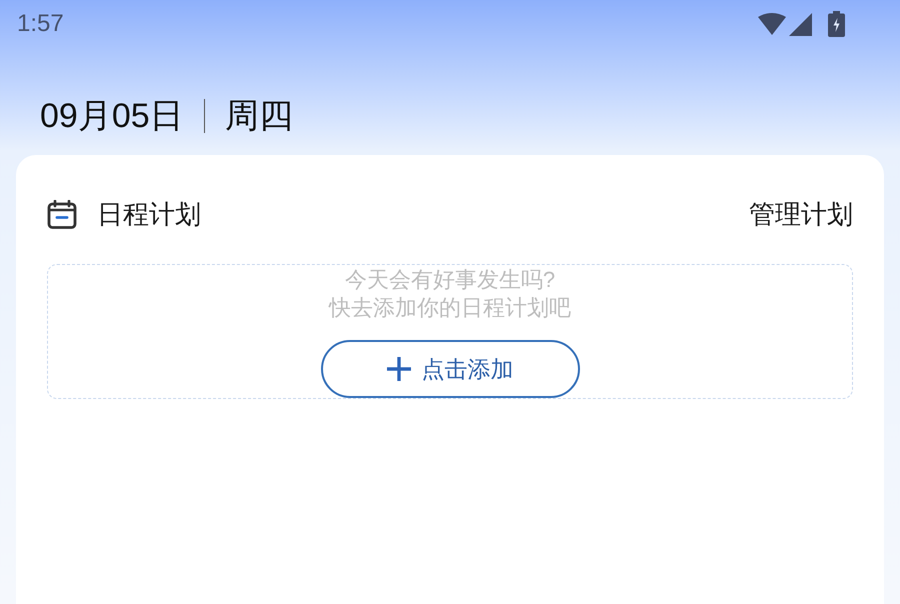 The height and width of the screenshot is (604, 900). What do you see at coordinates (450, 308) in the screenshot?
I see `empty-message-text: 快去添加你的日程计划吧` at bounding box center [450, 308].